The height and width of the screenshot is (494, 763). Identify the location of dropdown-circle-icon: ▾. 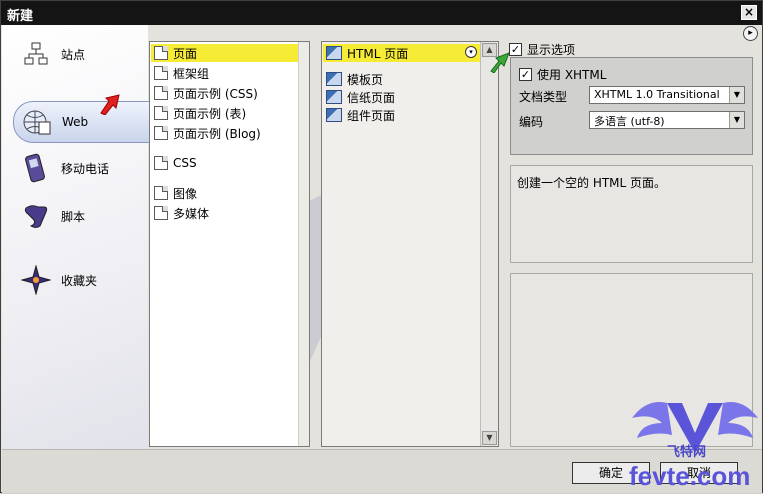
(471, 52).